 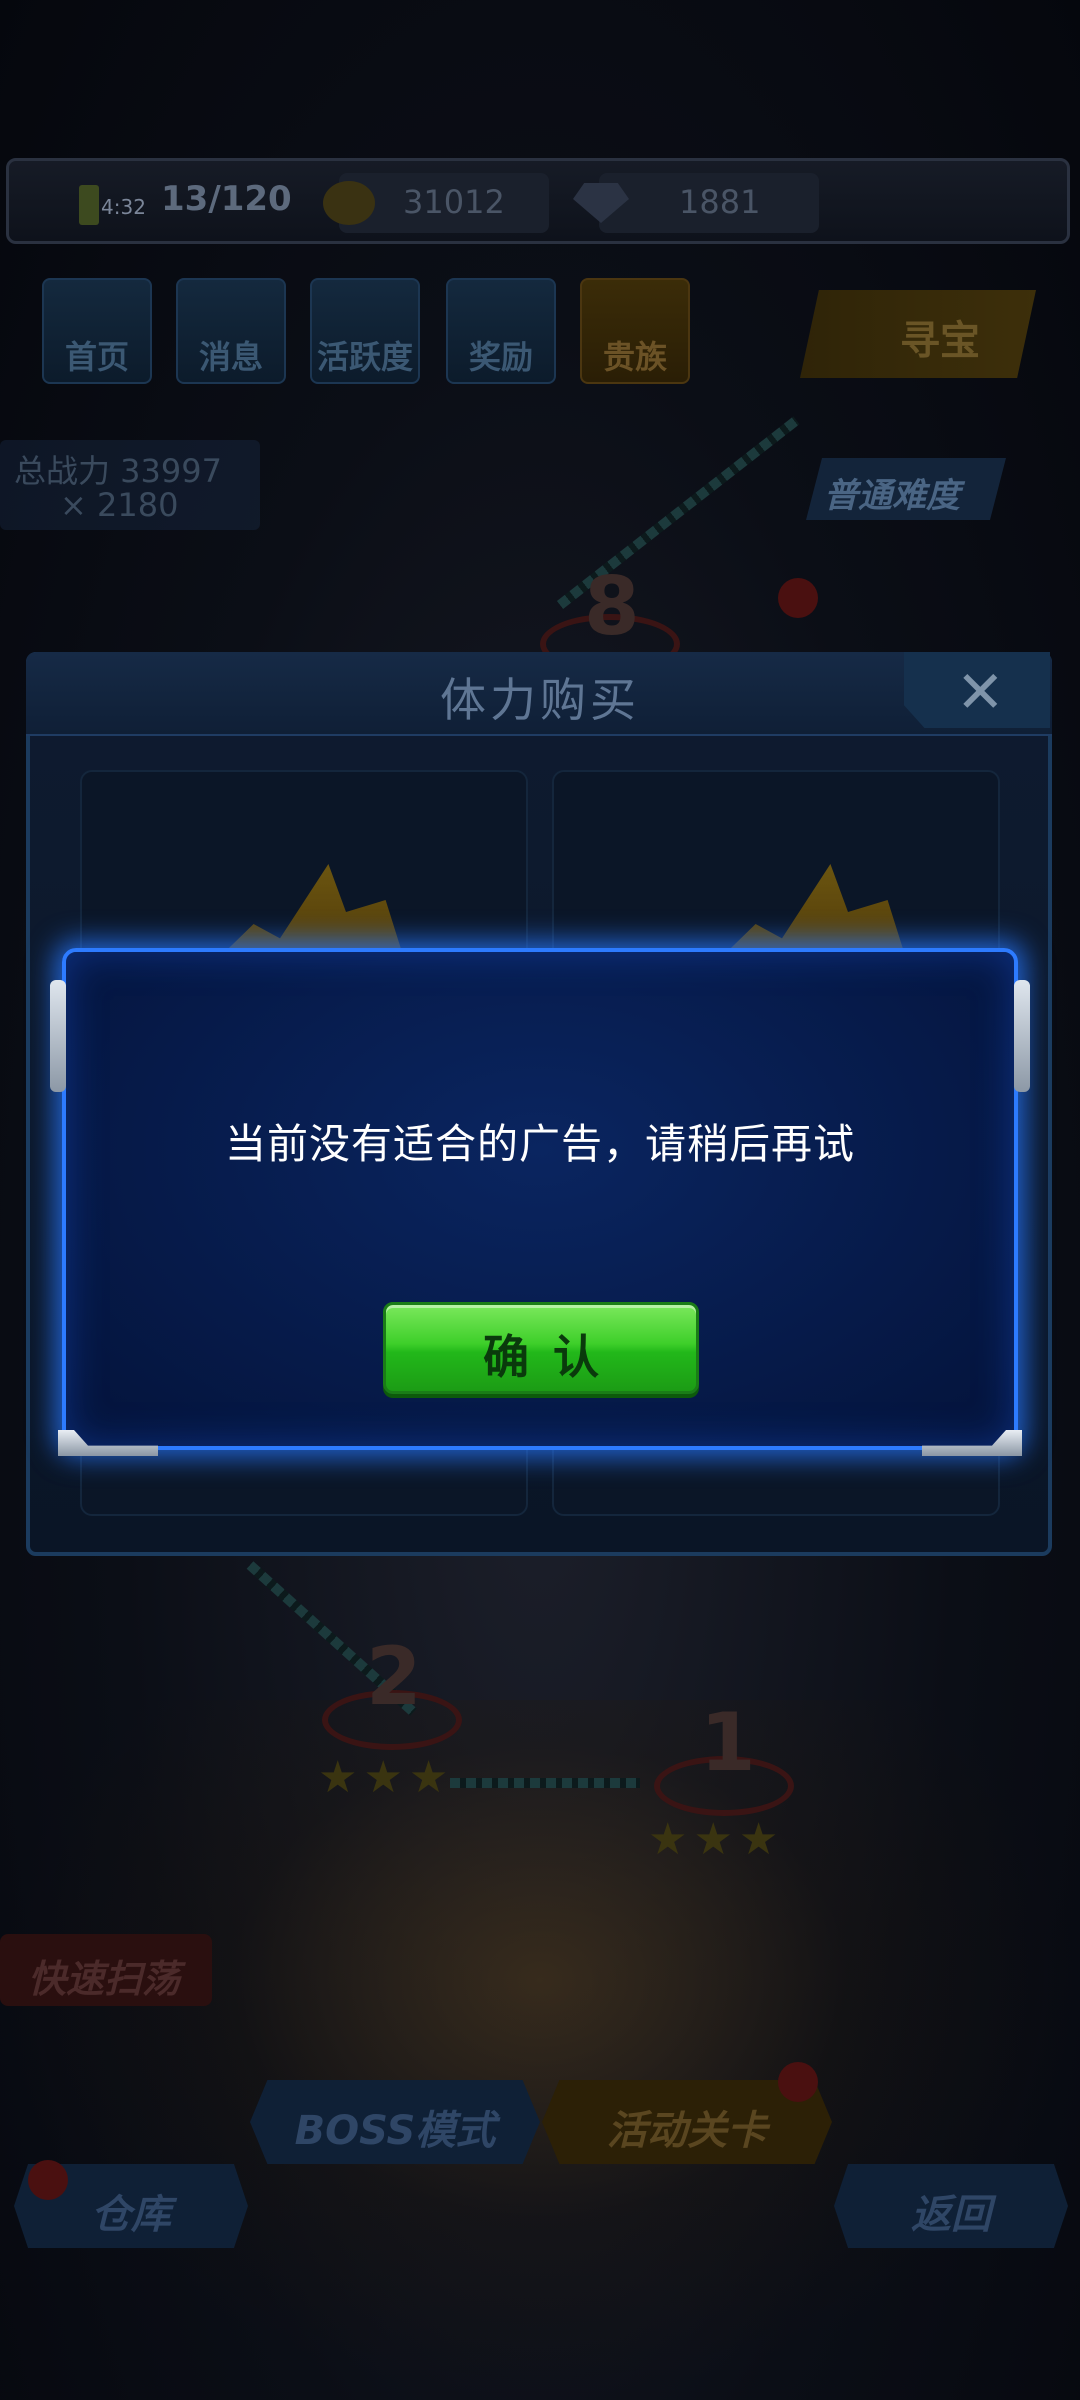 What do you see at coordinates (716, 1839) in the screenshot?
I see `stage-1-stars: ★★★` at bounding box center [716, 1839].